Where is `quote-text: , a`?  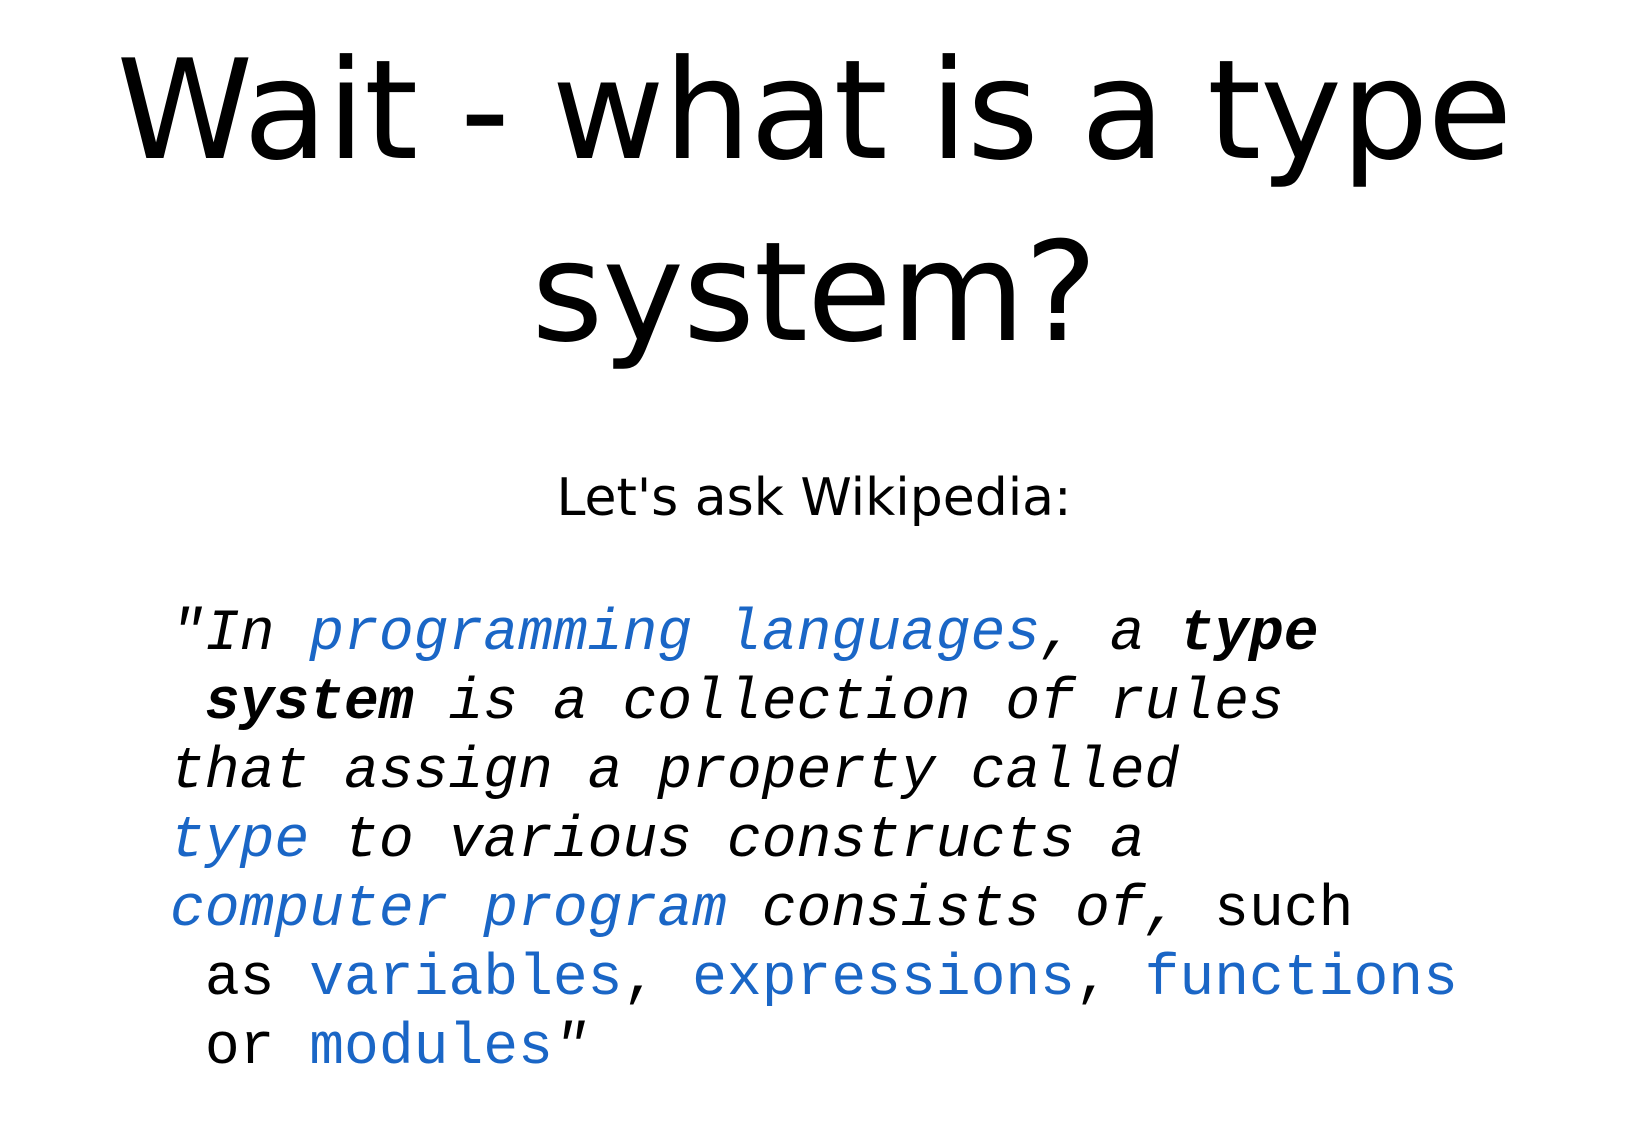
quote-text: , a is located at coordinates (1110, 634).